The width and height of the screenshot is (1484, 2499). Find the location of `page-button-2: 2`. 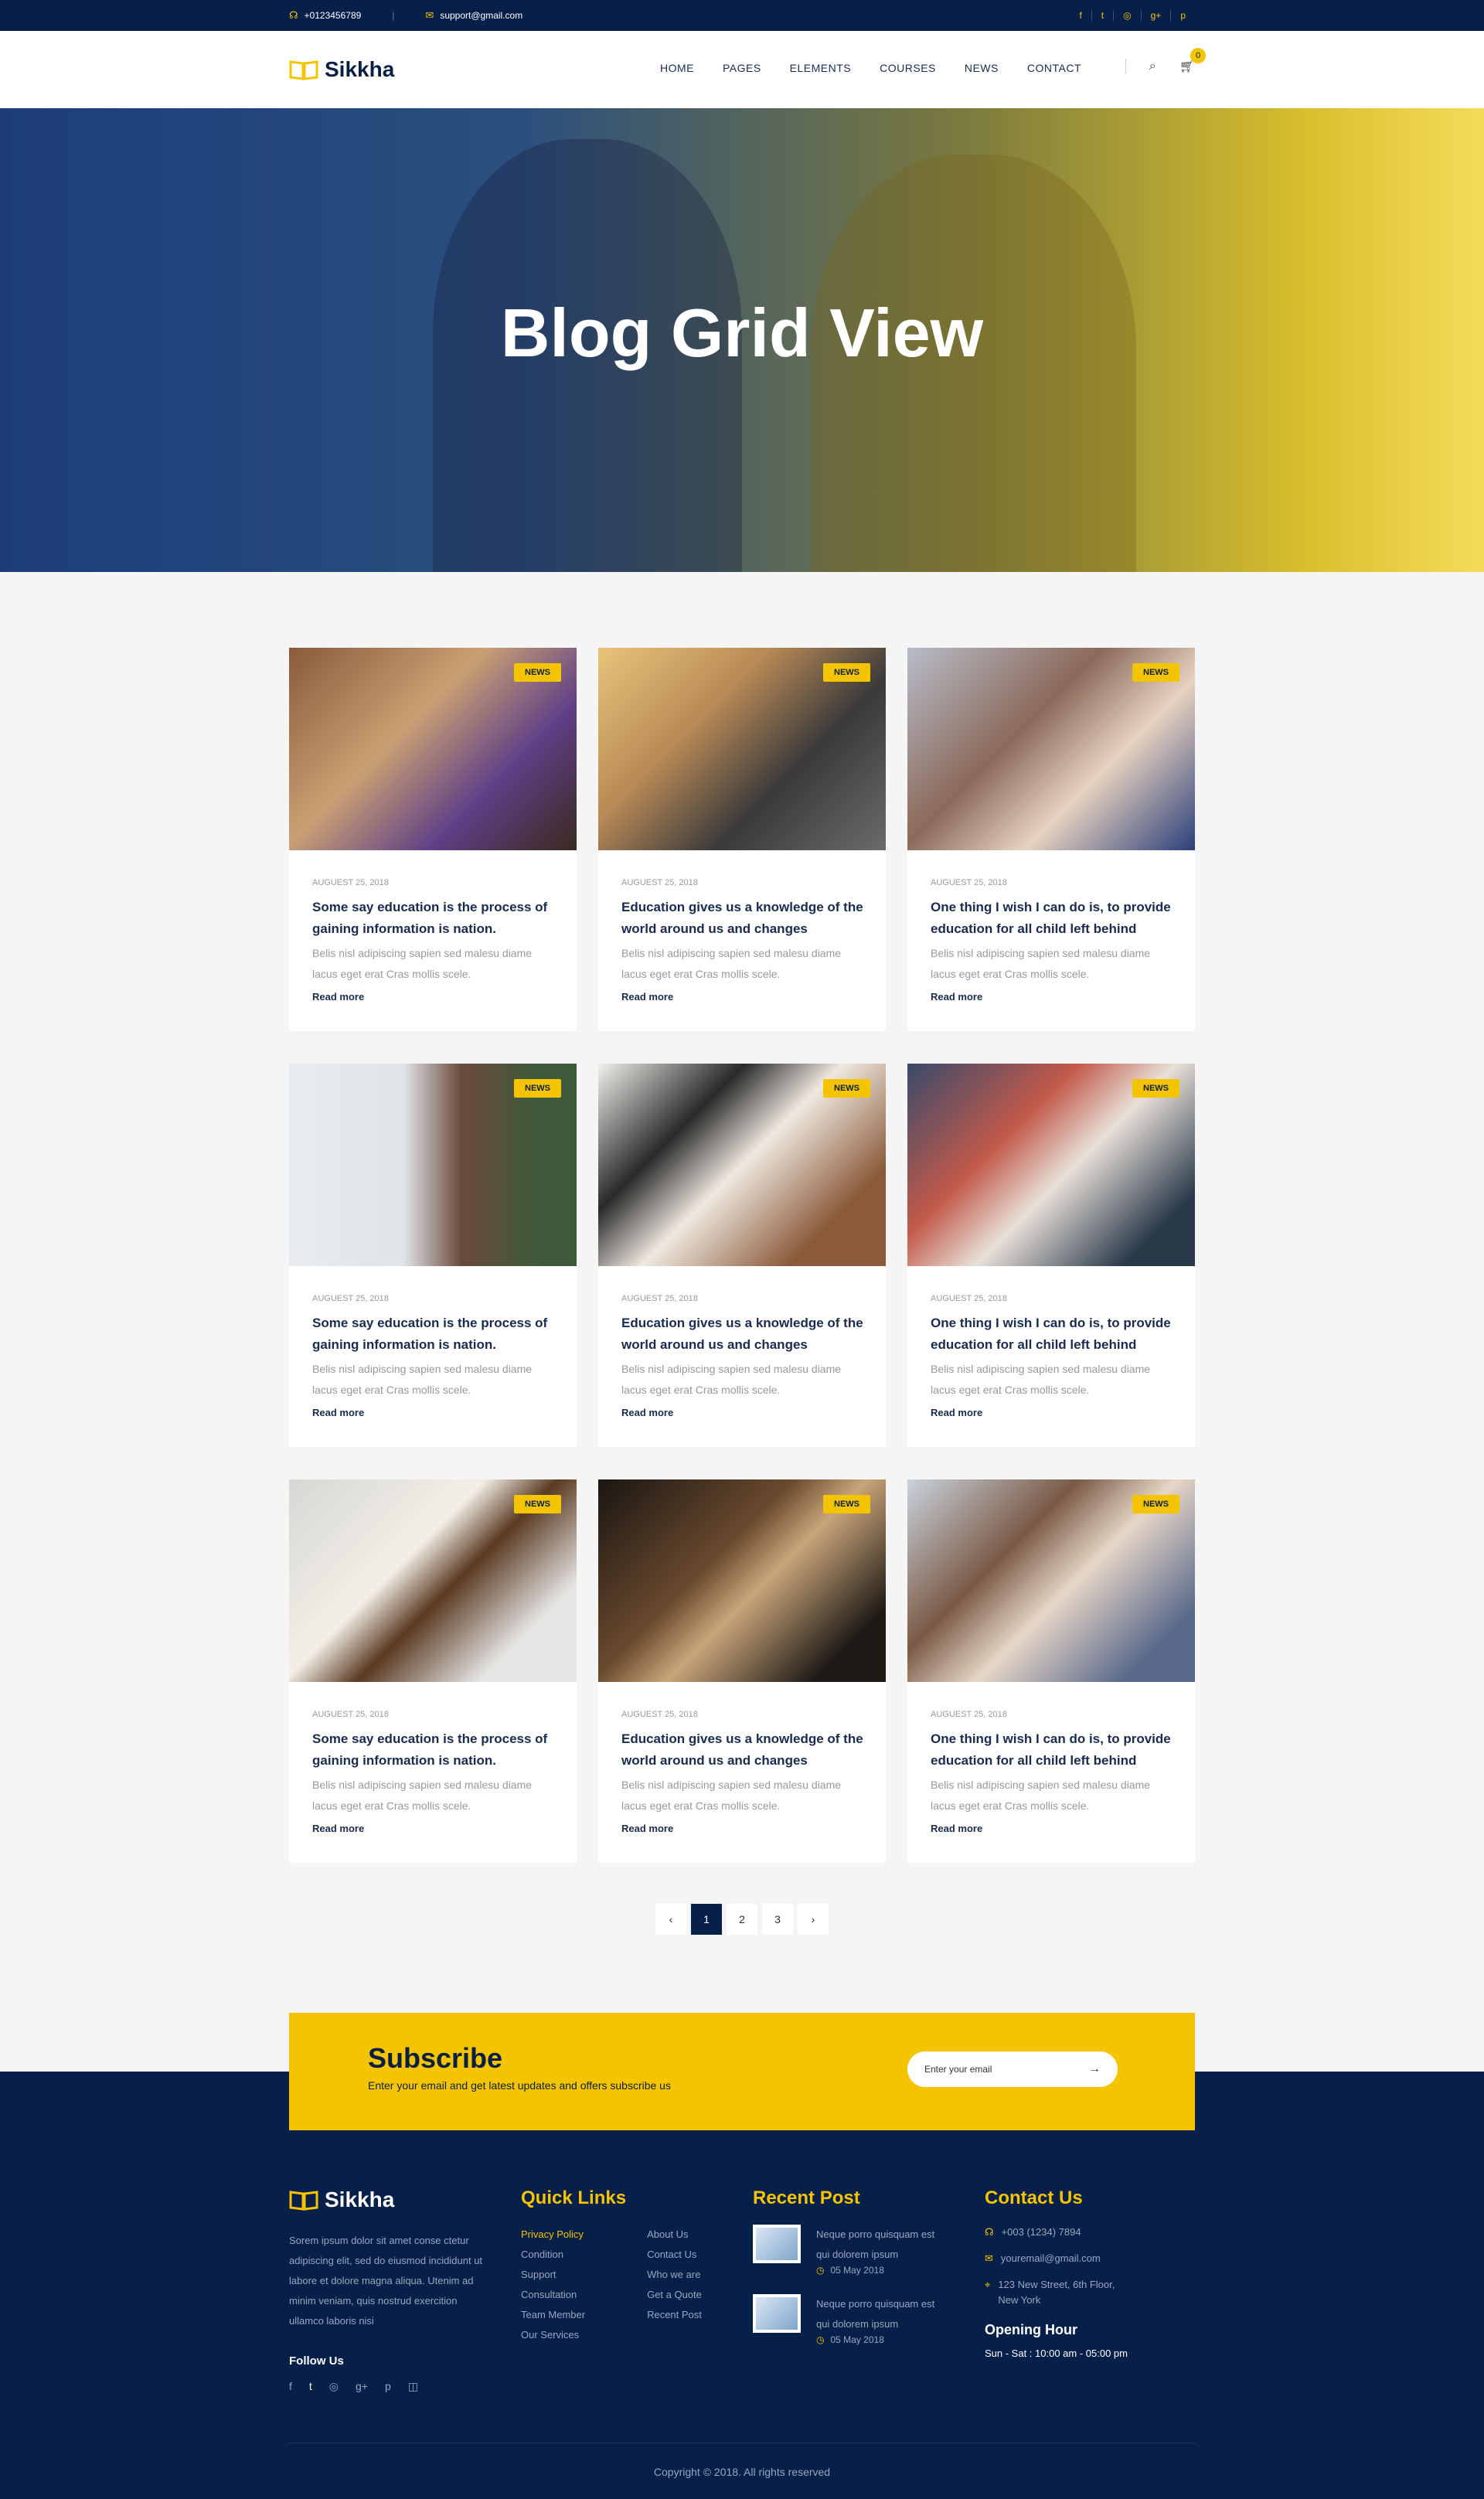

page-button-2: 2 is located at coordinates (742, 1919).